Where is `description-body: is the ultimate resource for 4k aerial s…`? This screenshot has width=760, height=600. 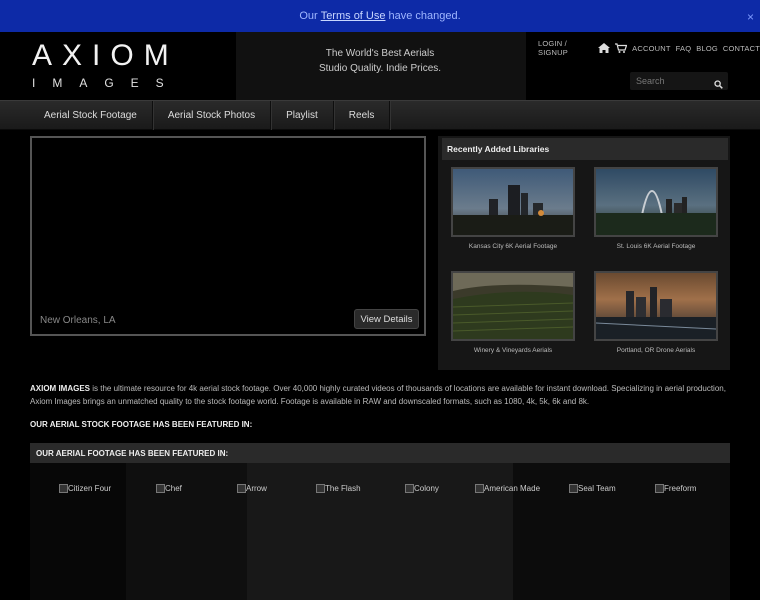
description-body: is the ultimate resource for 4k aerial s… is located at coordinates (378, 395).